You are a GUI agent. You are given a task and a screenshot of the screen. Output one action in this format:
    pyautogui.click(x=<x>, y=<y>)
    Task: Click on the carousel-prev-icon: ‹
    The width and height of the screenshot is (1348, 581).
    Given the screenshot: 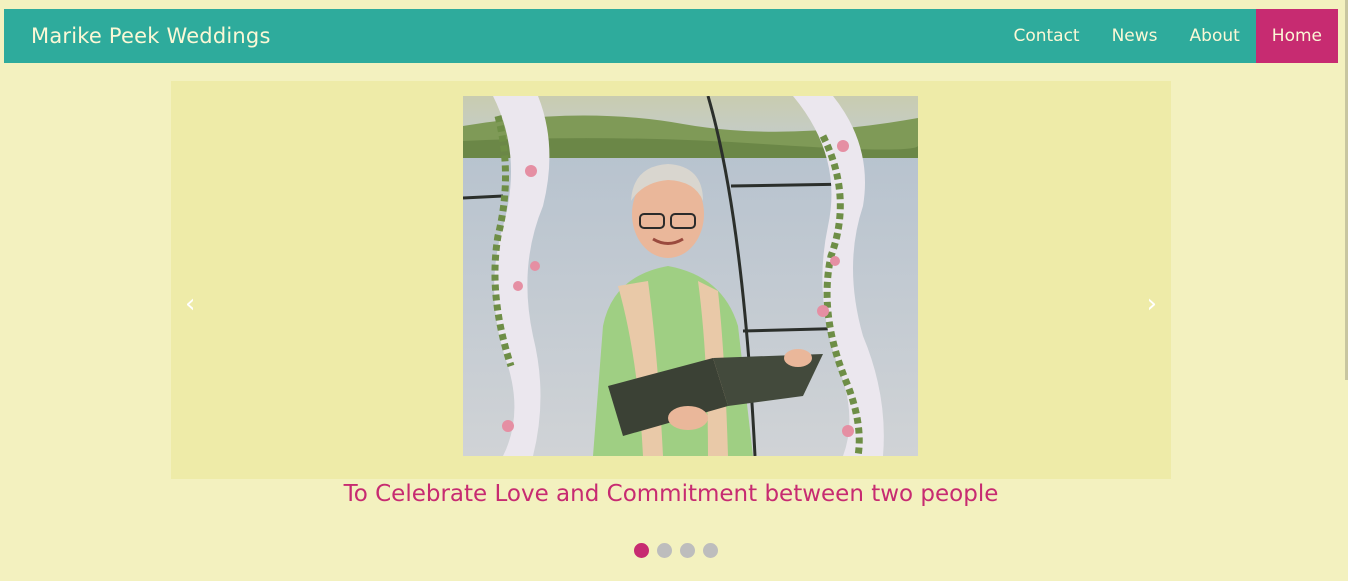 What is the action you would take?
    pyautogui.click(x=190, y=304)
    